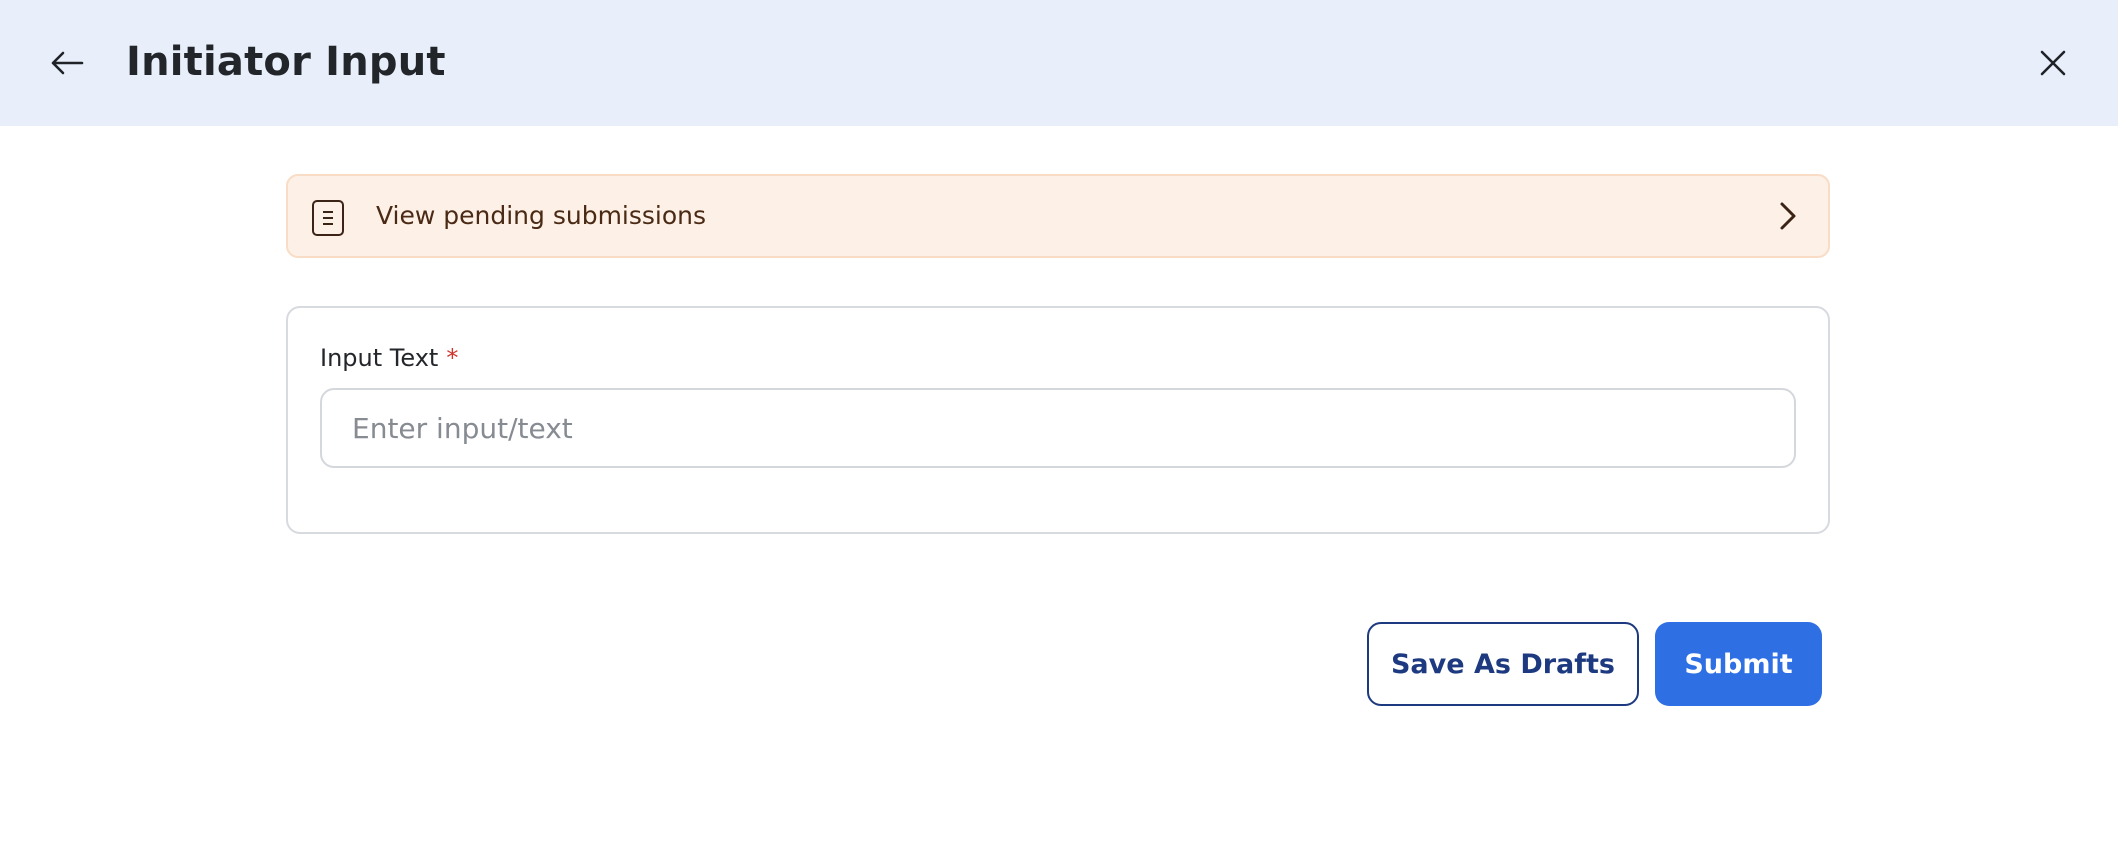  Describe the element at coordinates (1738, 664) in the screenshot. I see `submit-button: Submit` at that location.